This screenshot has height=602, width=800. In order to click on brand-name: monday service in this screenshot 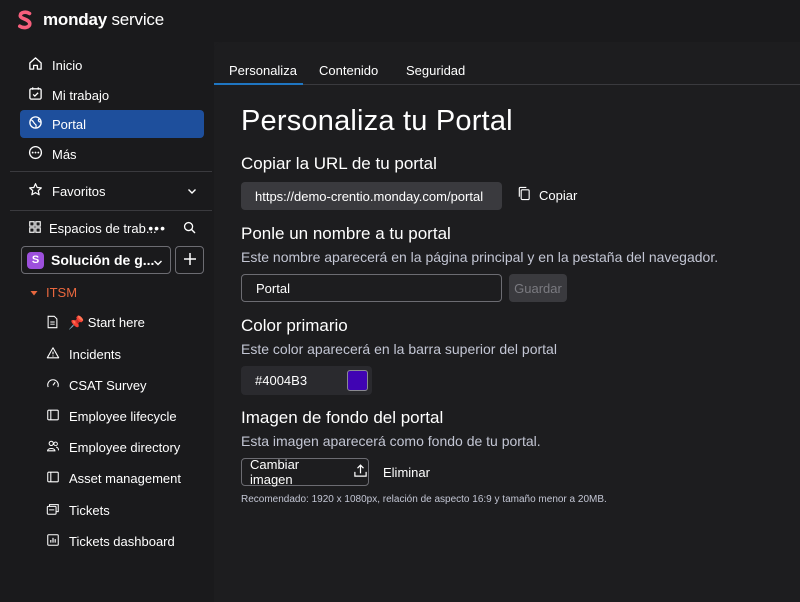, I will do `click(103, 20)`.